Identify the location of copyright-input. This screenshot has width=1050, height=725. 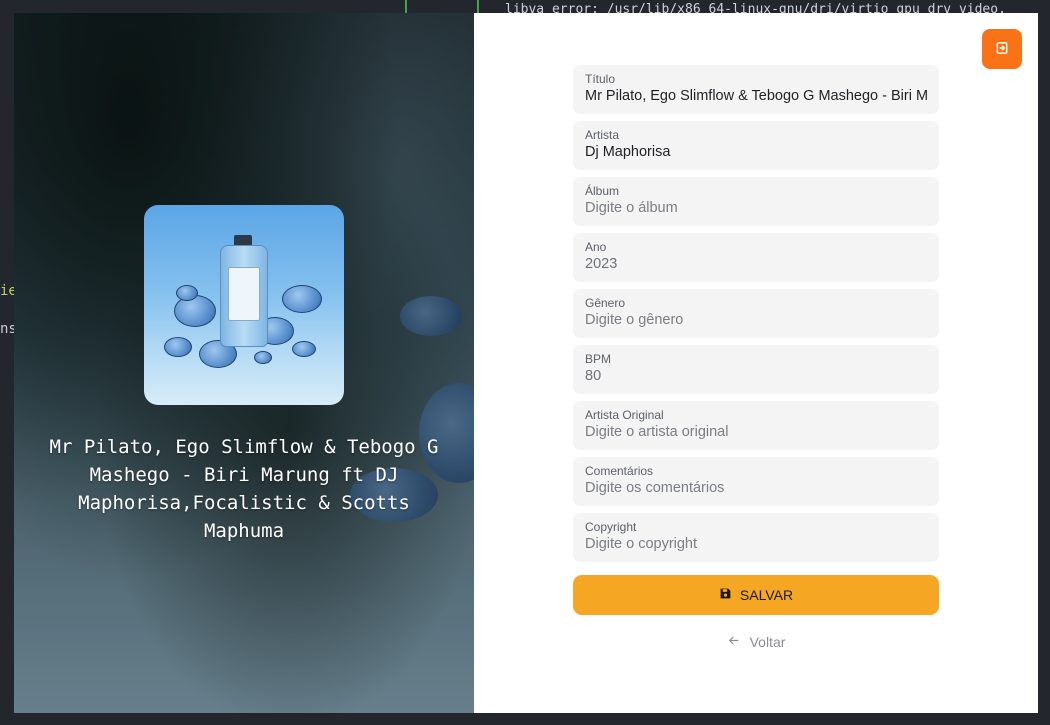
(756, 544).